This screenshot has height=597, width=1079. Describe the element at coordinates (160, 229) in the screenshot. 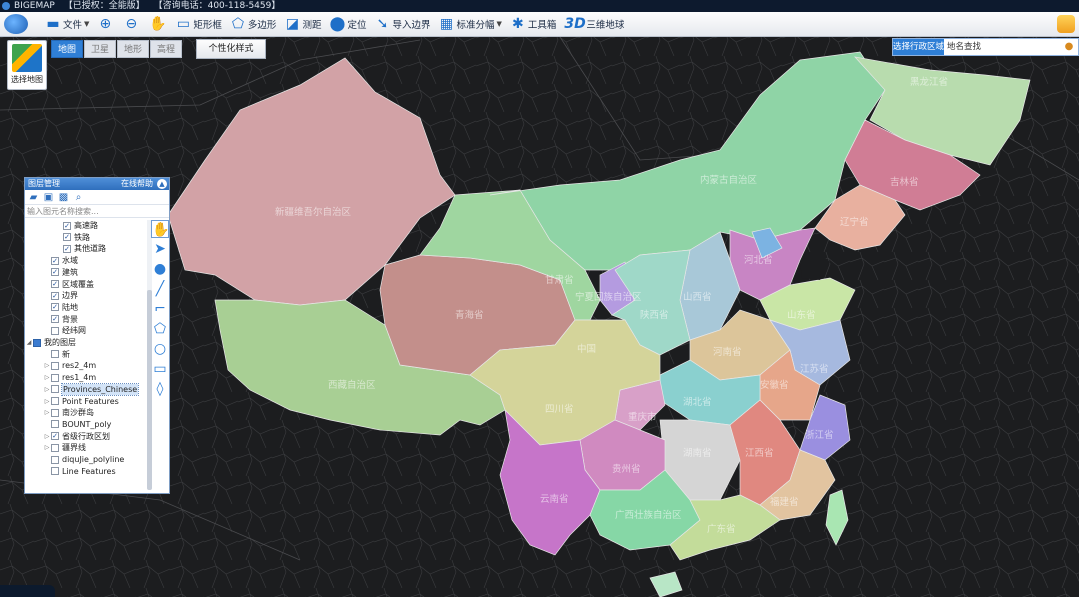

I see `hand-icon: ✋` at that location.